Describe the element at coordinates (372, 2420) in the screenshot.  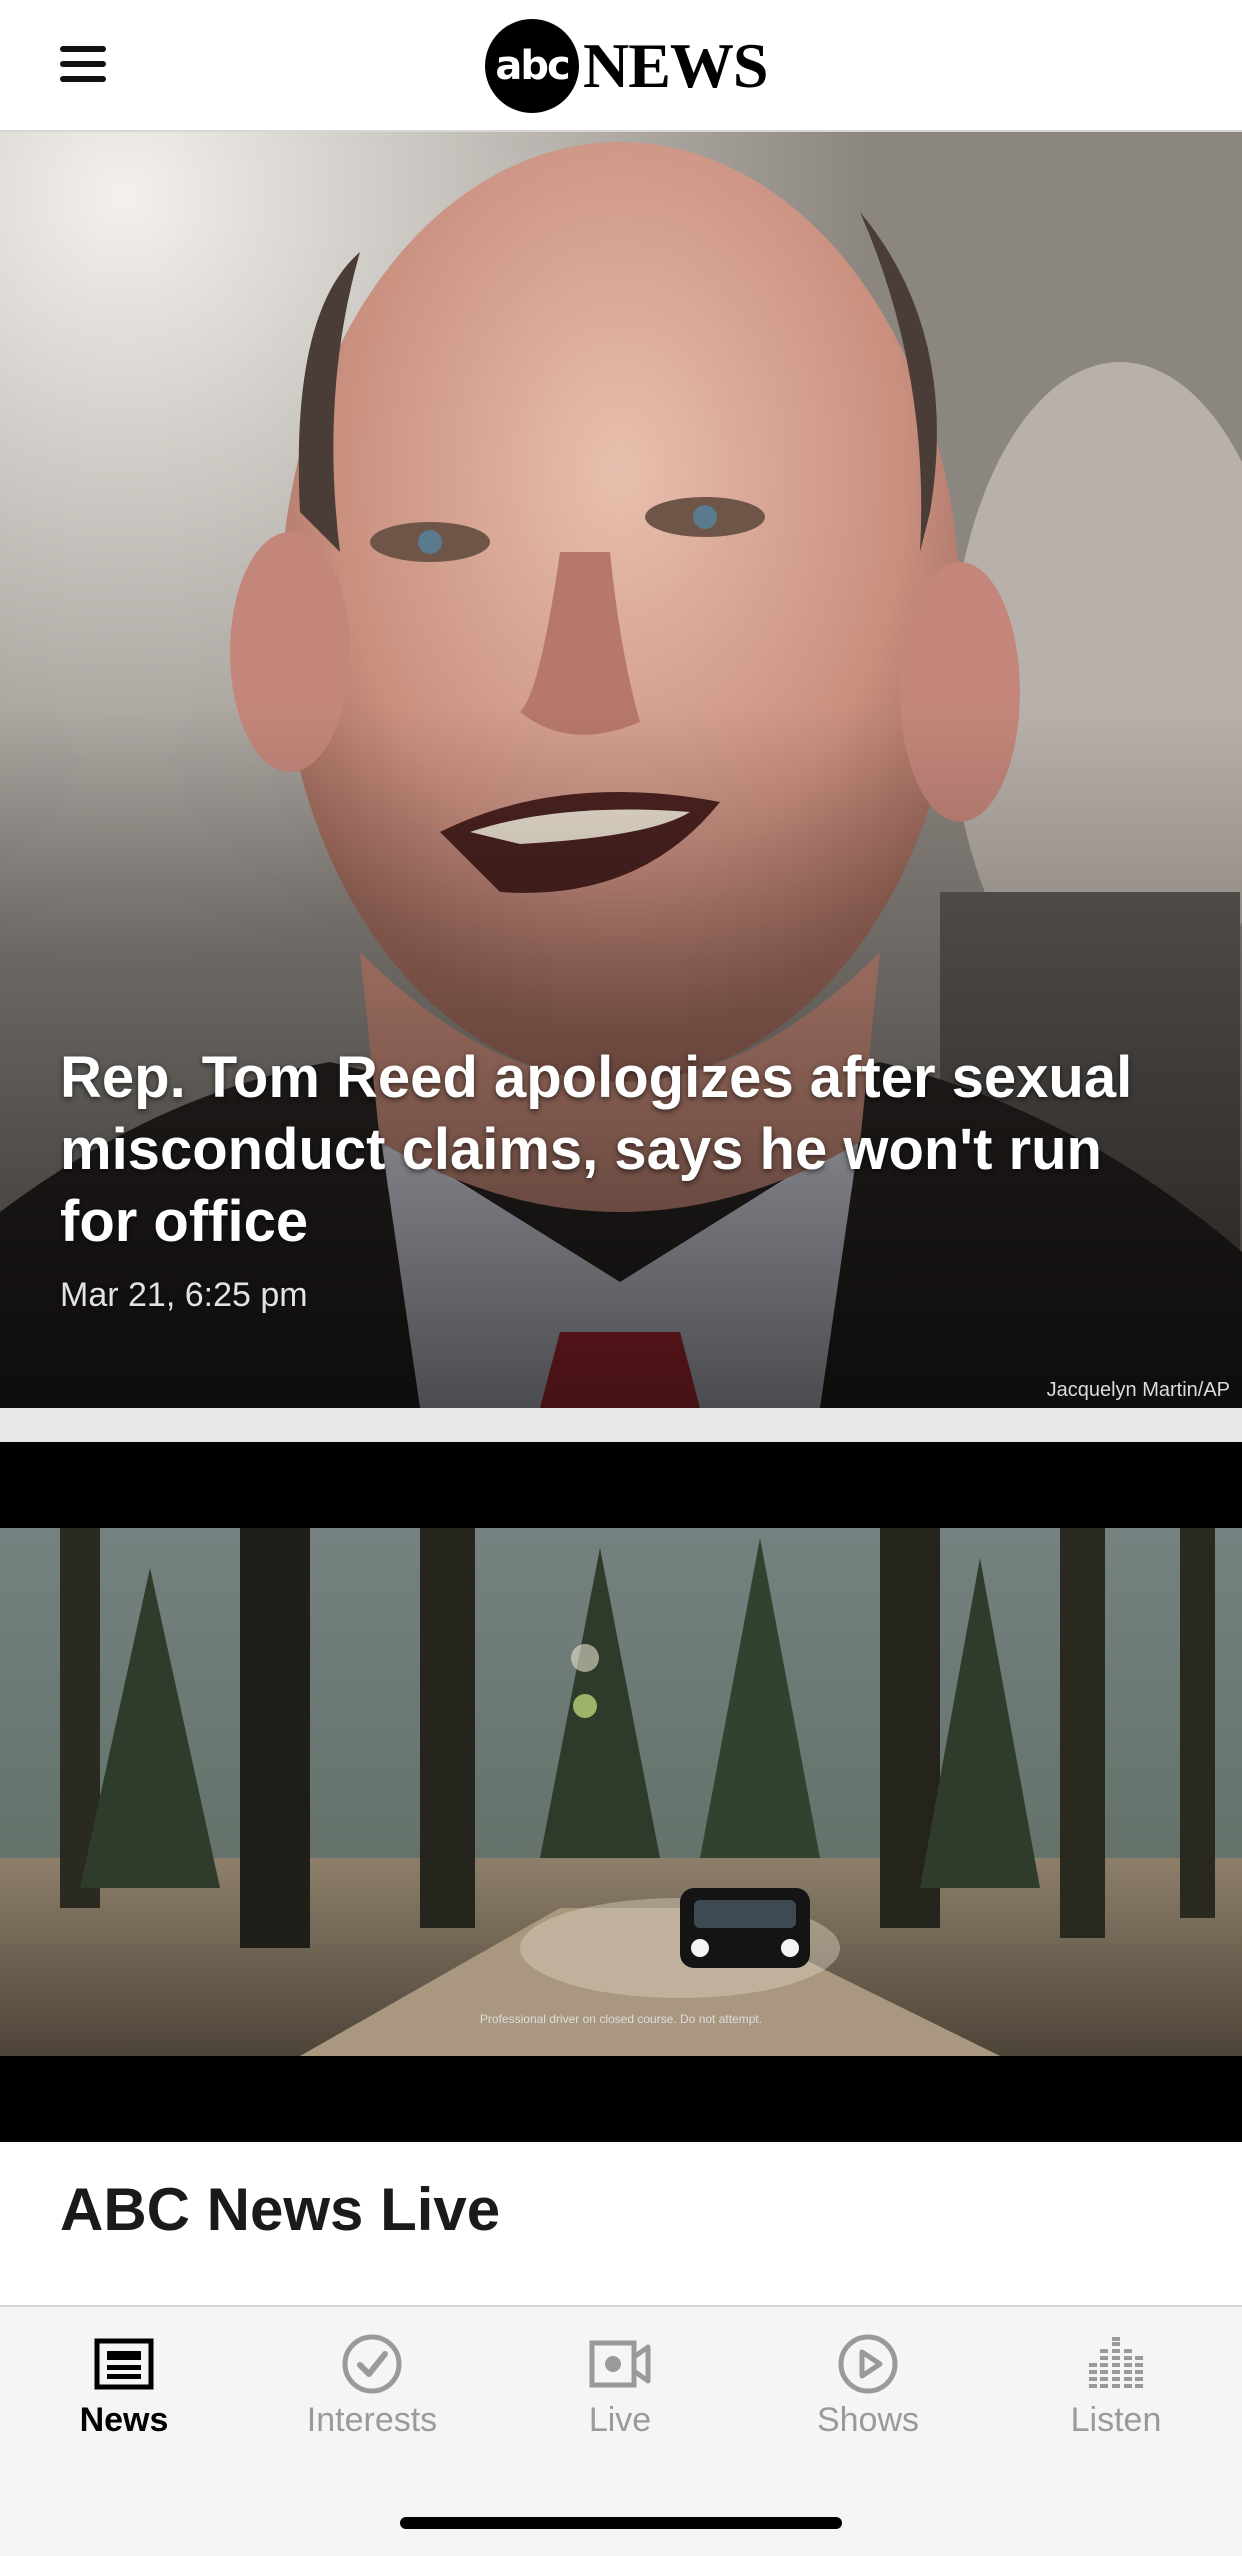
I see `tab-label-interests: Interests` at that location.